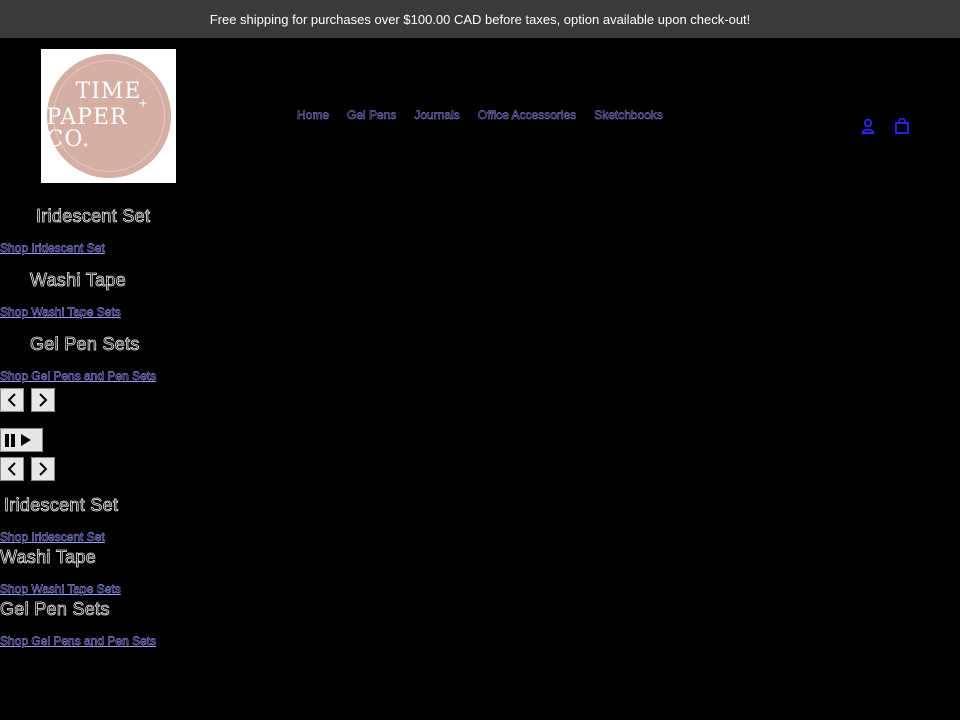  What do you see at coordinates (26, 440) in the screenshot?
I see `play-icon` at bounding box center [26, 440].